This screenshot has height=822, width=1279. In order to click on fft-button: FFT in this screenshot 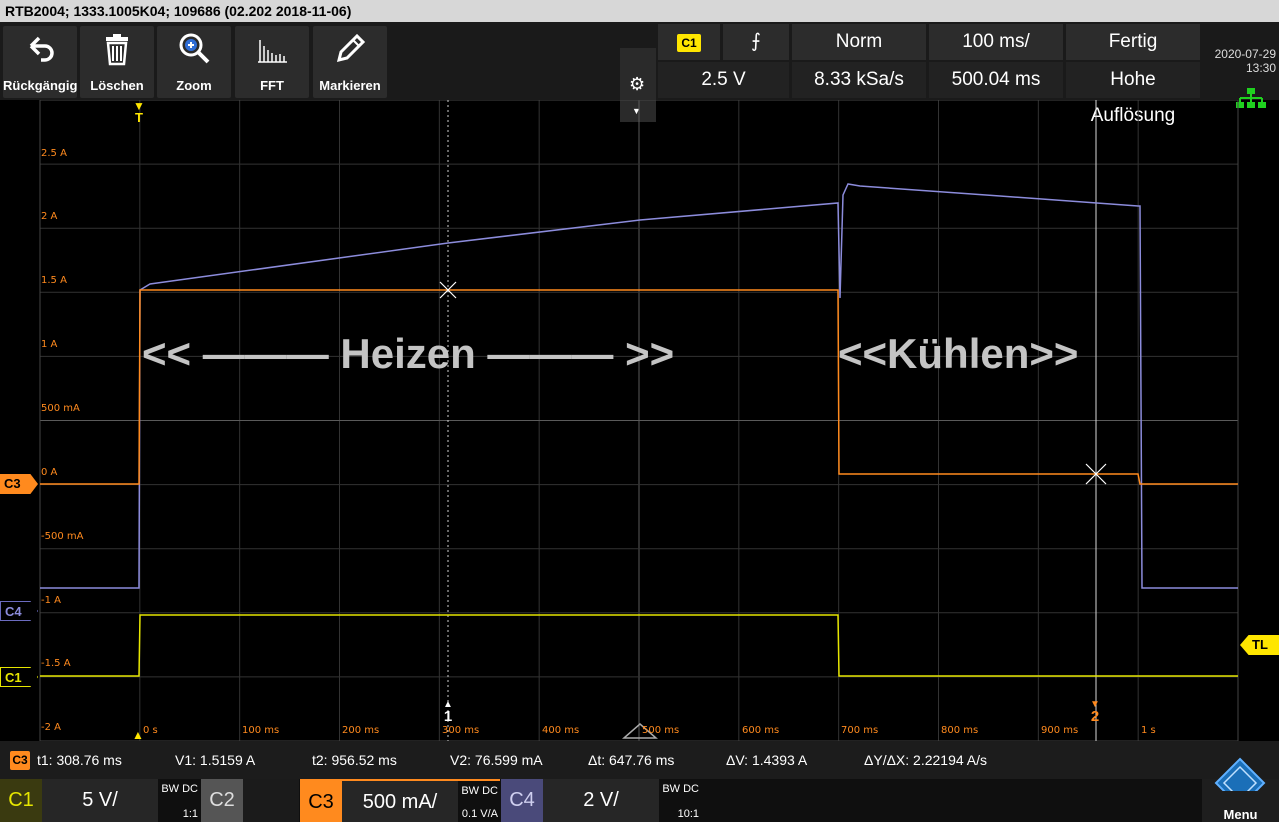, I will do `click(272, 62)`.